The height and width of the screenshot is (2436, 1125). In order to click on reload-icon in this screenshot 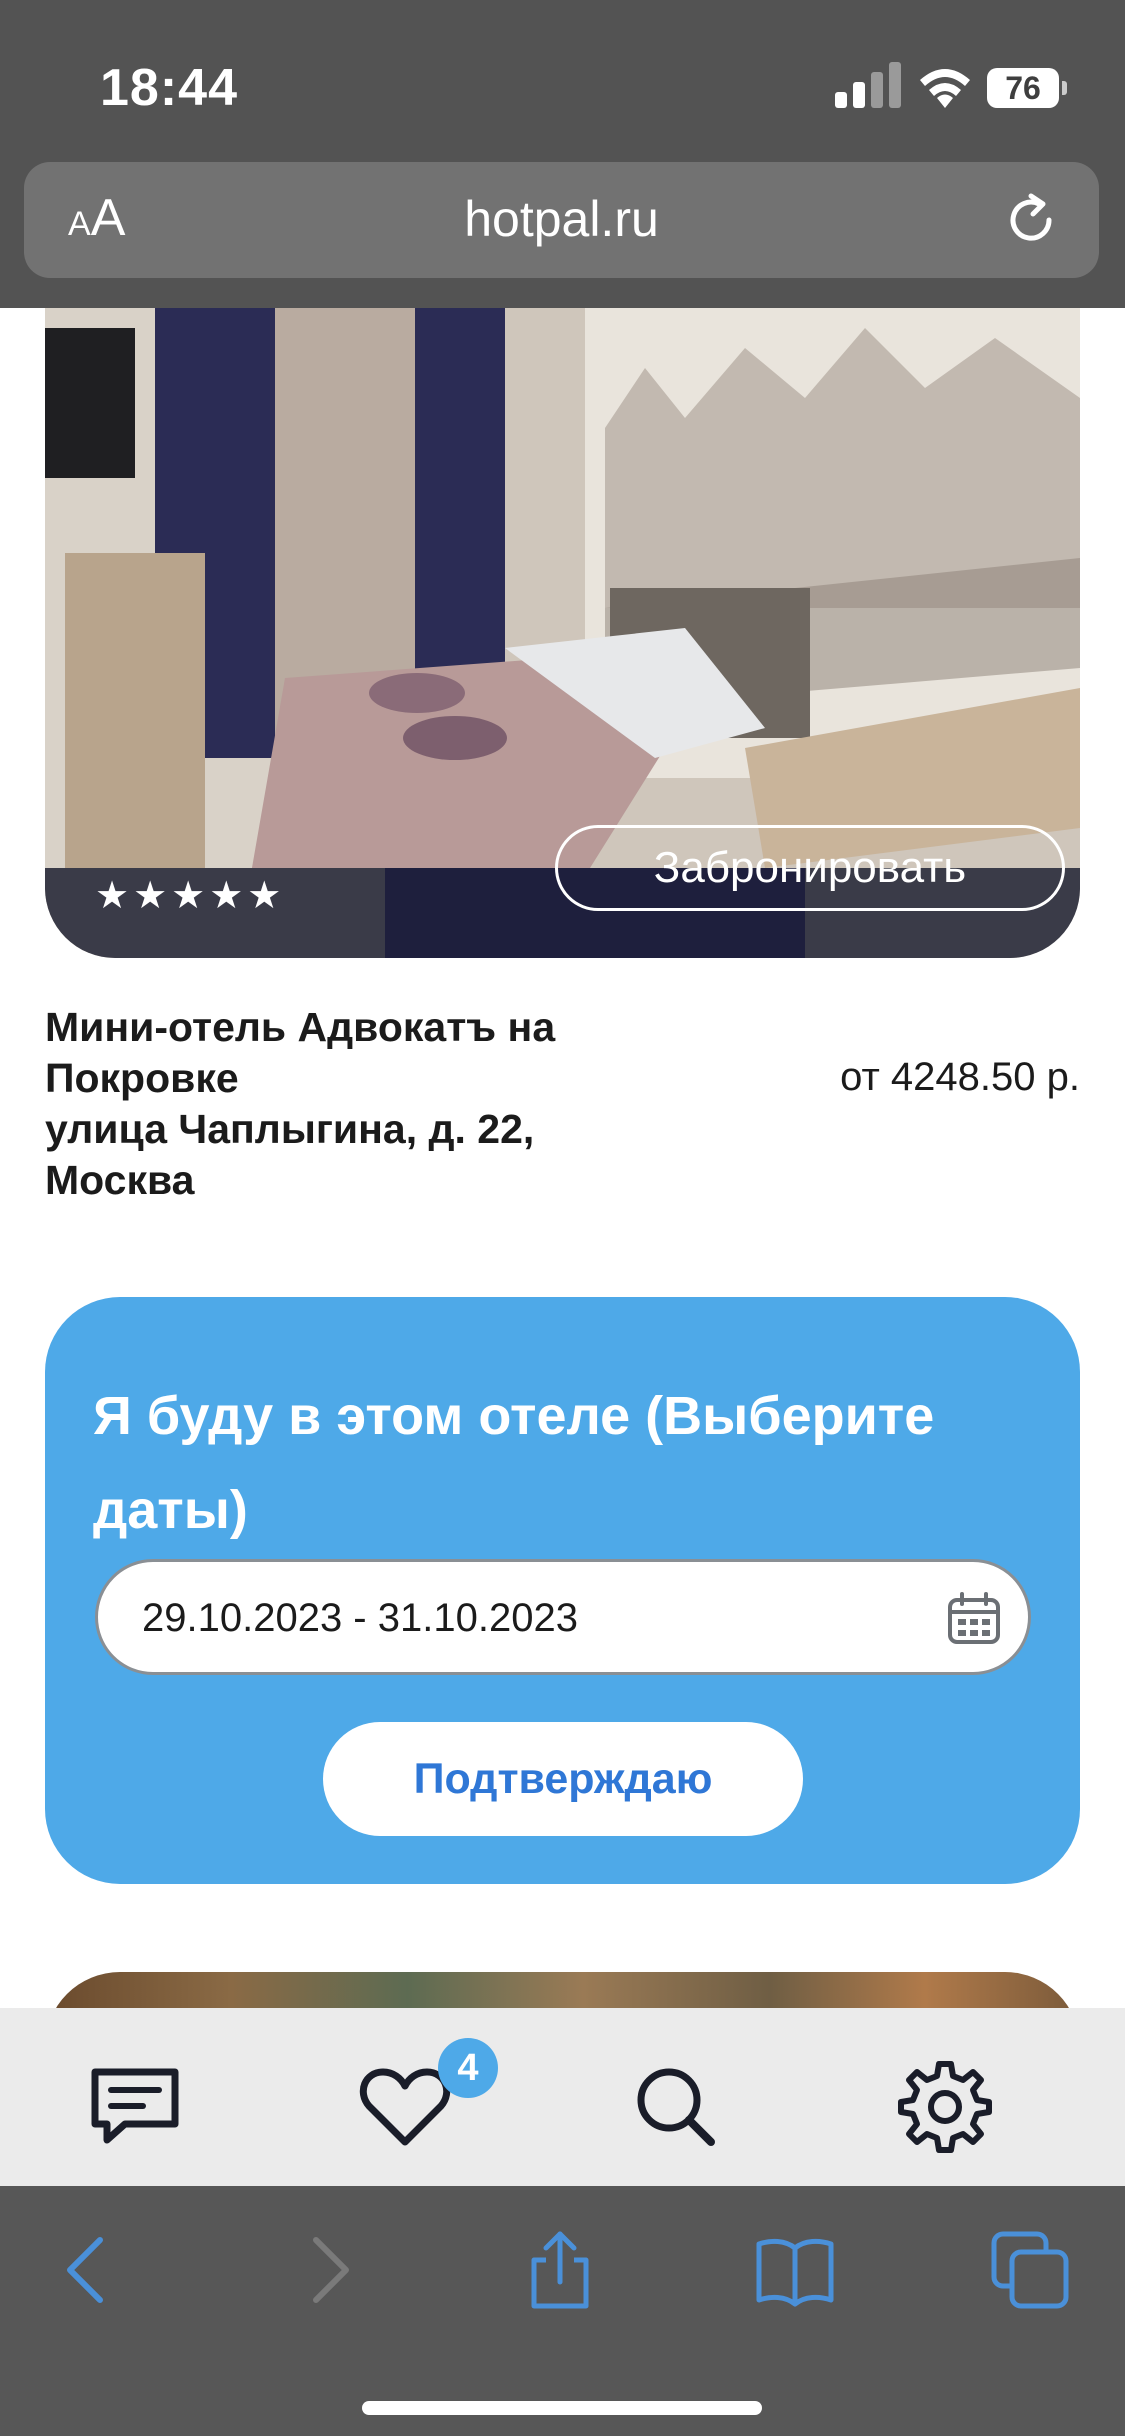, I will do `click(1031, 220)`.